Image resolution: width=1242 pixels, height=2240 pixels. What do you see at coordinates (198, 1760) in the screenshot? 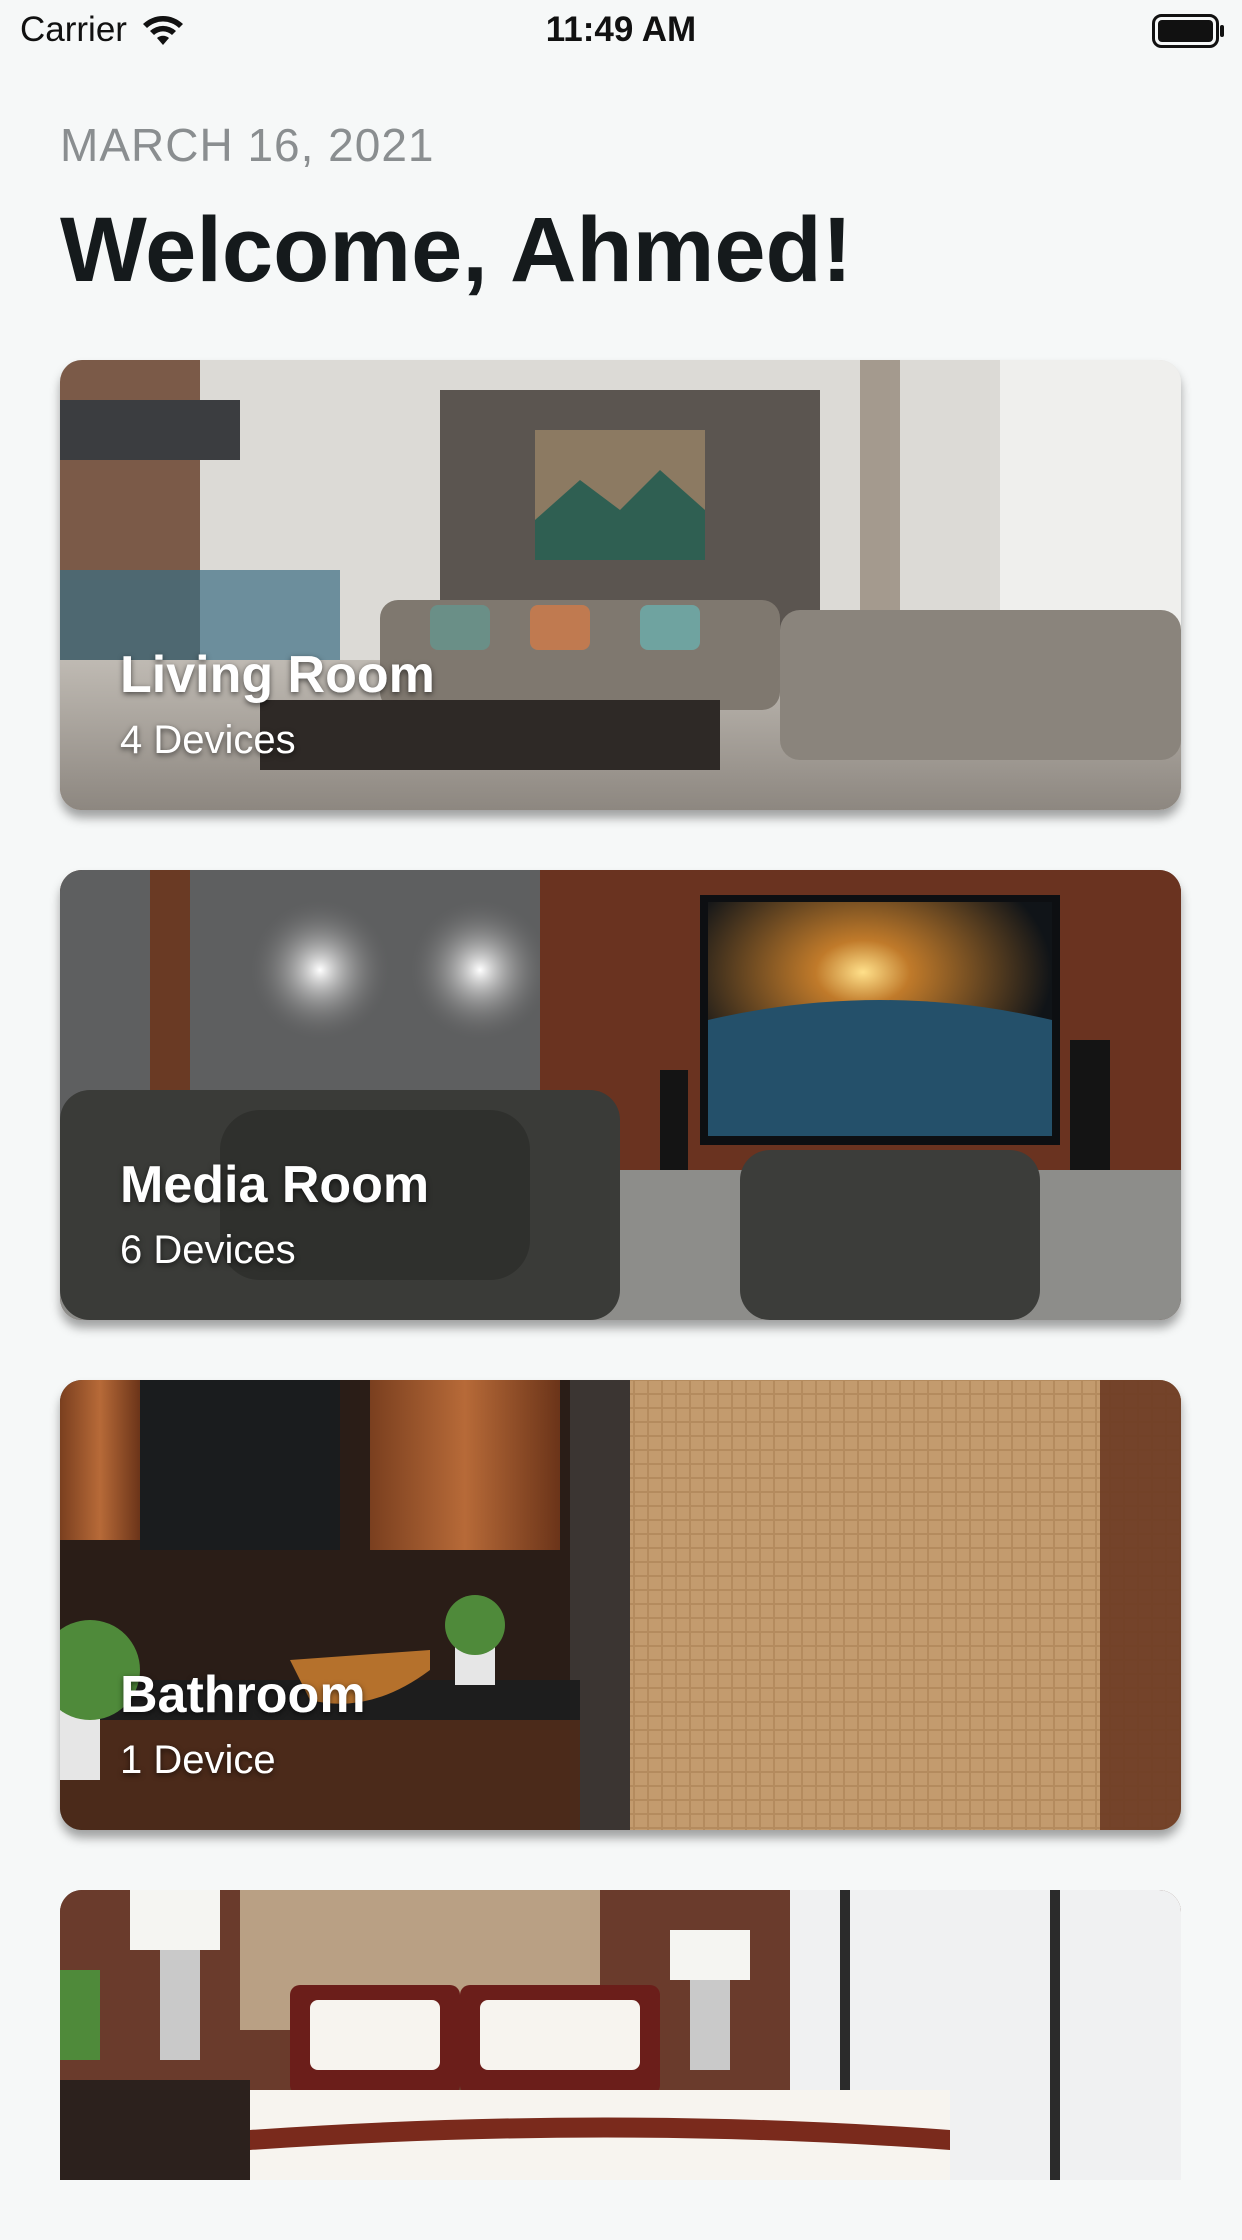
I see `room-device-count: 1 Device` at bounding box center [198, 1760].